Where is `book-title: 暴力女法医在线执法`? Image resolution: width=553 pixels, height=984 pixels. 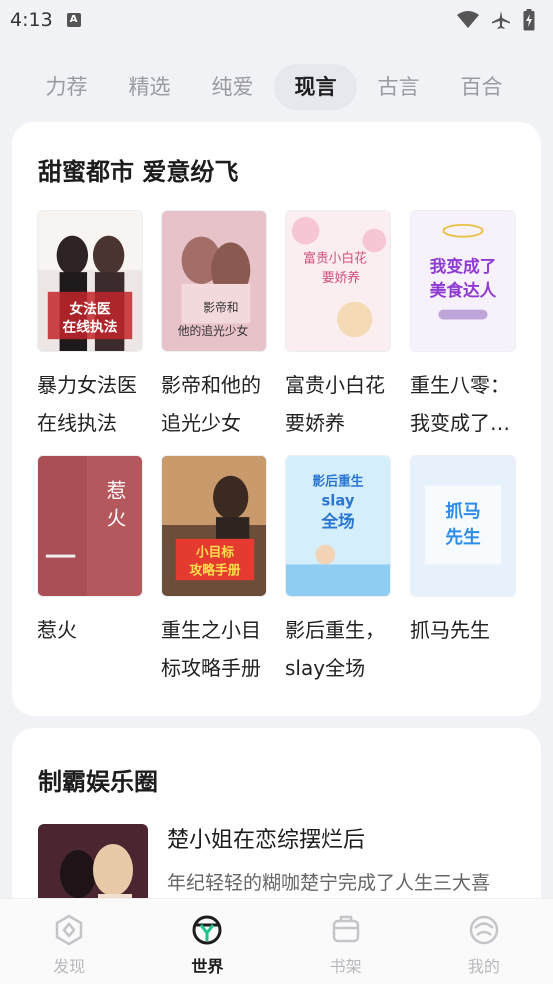 book-title: 暴力女法医在线执法 is located at coordinates (87, 404).